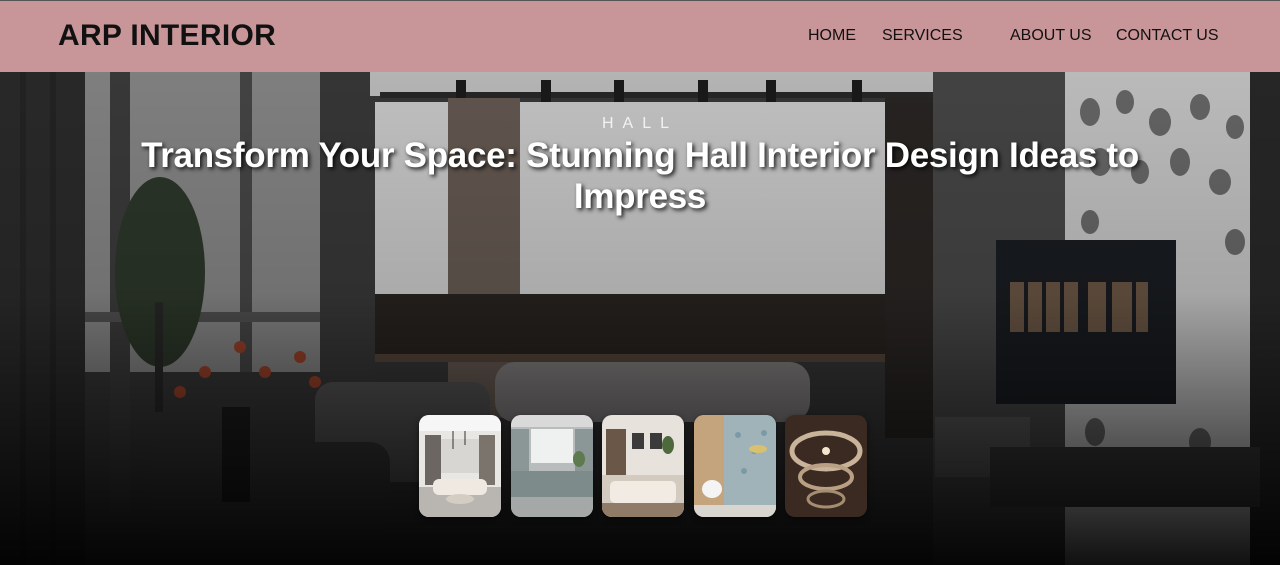 This screenshot has height=565, width=1280. I want to click on nav-about-us: ABOUT US, so click(1051, 36).